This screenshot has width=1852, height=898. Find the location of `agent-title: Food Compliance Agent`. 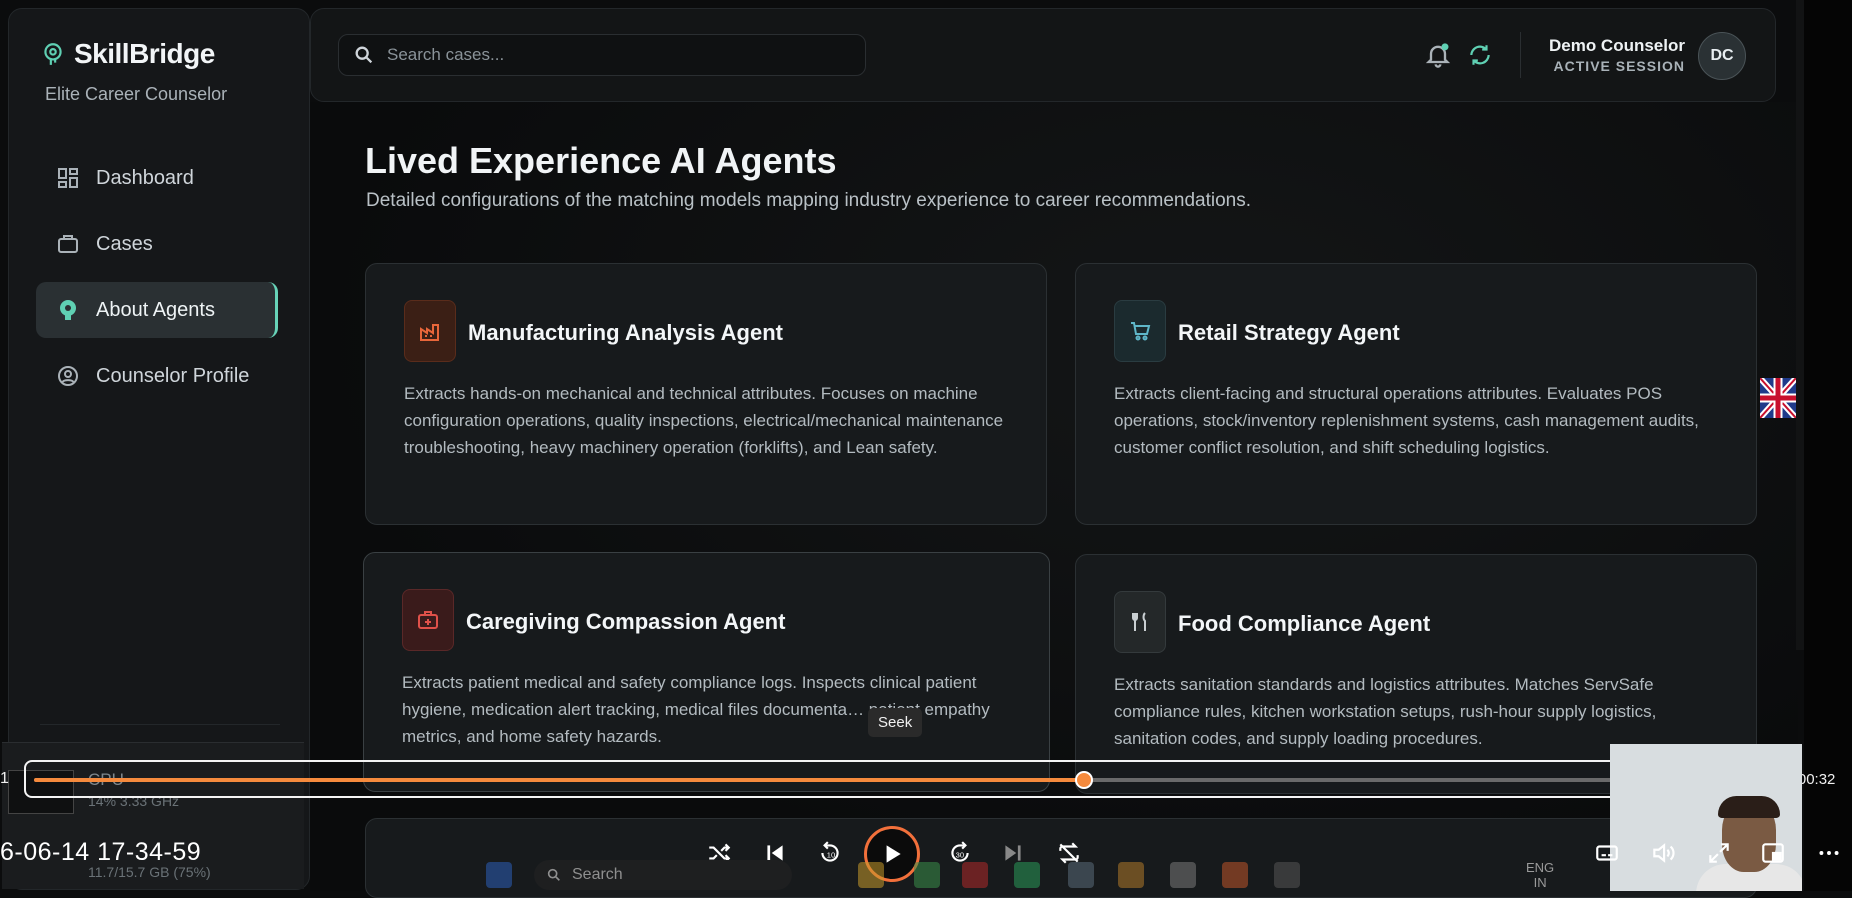

agent-title: Food Compliance Agent is located at coordinates (1304, 623).